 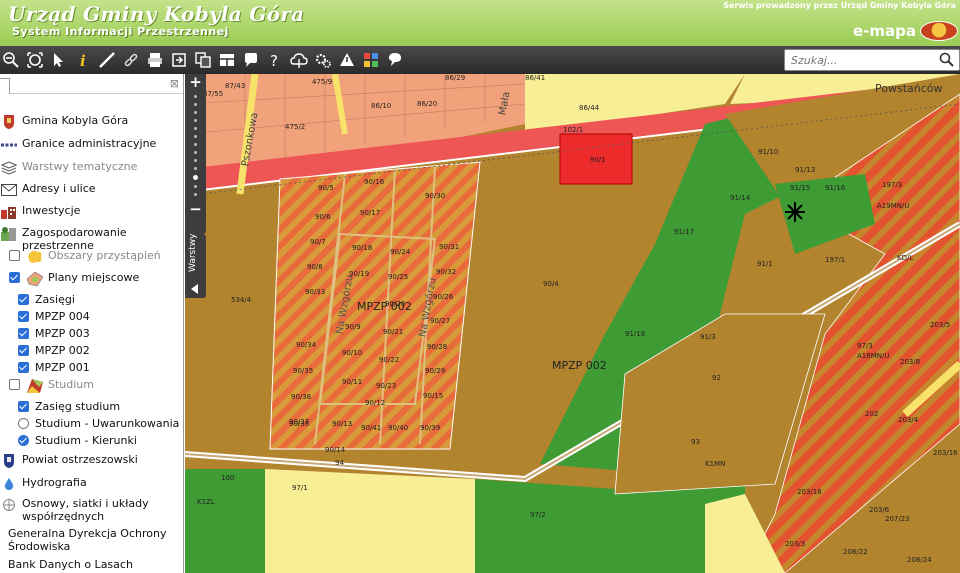 What do you see at coordinates (715, 464) in the screenshot?
I see `zone-code-label: K1MN` at bounding box center [715, 464].